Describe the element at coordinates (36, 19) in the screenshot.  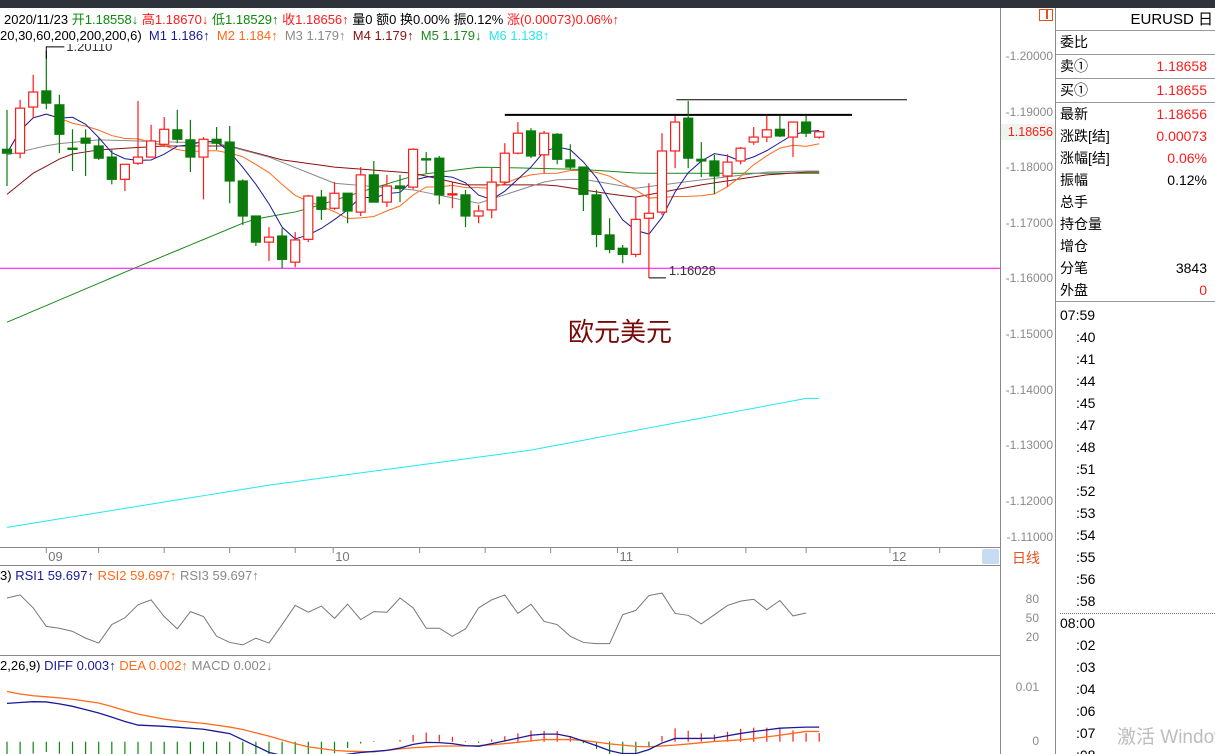
I see `date: 2020/11/23` at that location.